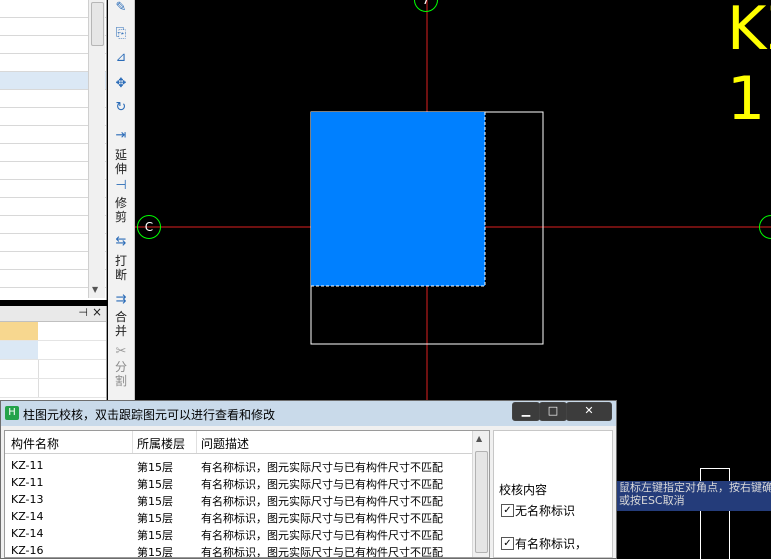 Image resolution: width=771 pixels, height=559 pixels. Describe the element at coordinates (121, 162) in the screenshot. I see `extend-button: 延 伸` at that location.